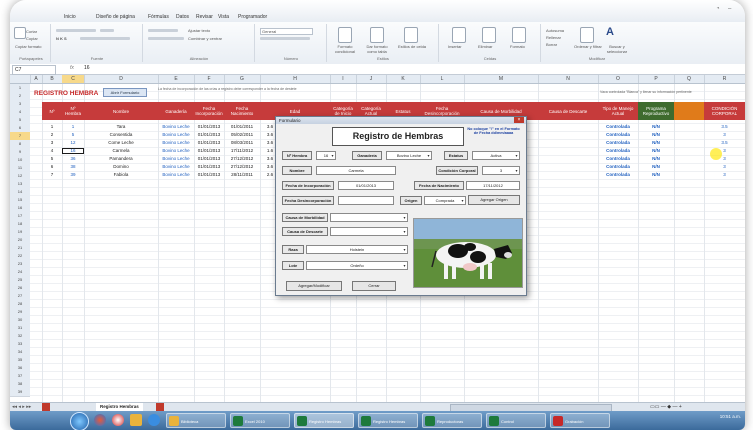 Image resolution: width=753 pixels, height=430 pixels. I want to click on taskbar-item: Reproductoras, so click(452, 420).